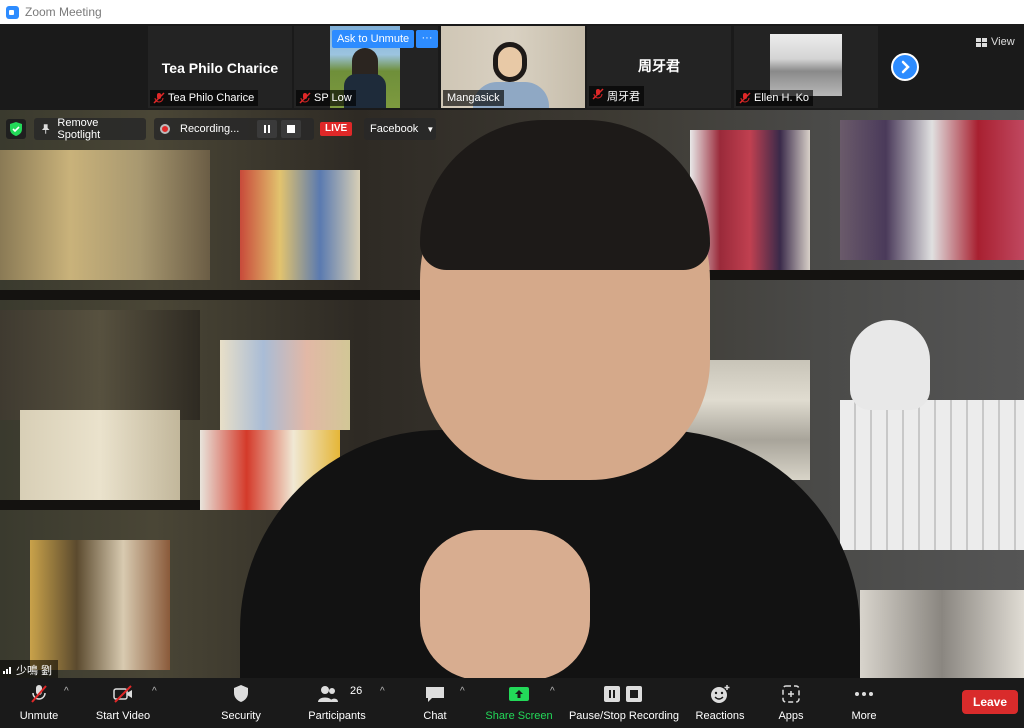  What do you see at coordinates (552, 691) in the screenshot?
I see `share-options-caret: ^` at bounding box center [552, 691].